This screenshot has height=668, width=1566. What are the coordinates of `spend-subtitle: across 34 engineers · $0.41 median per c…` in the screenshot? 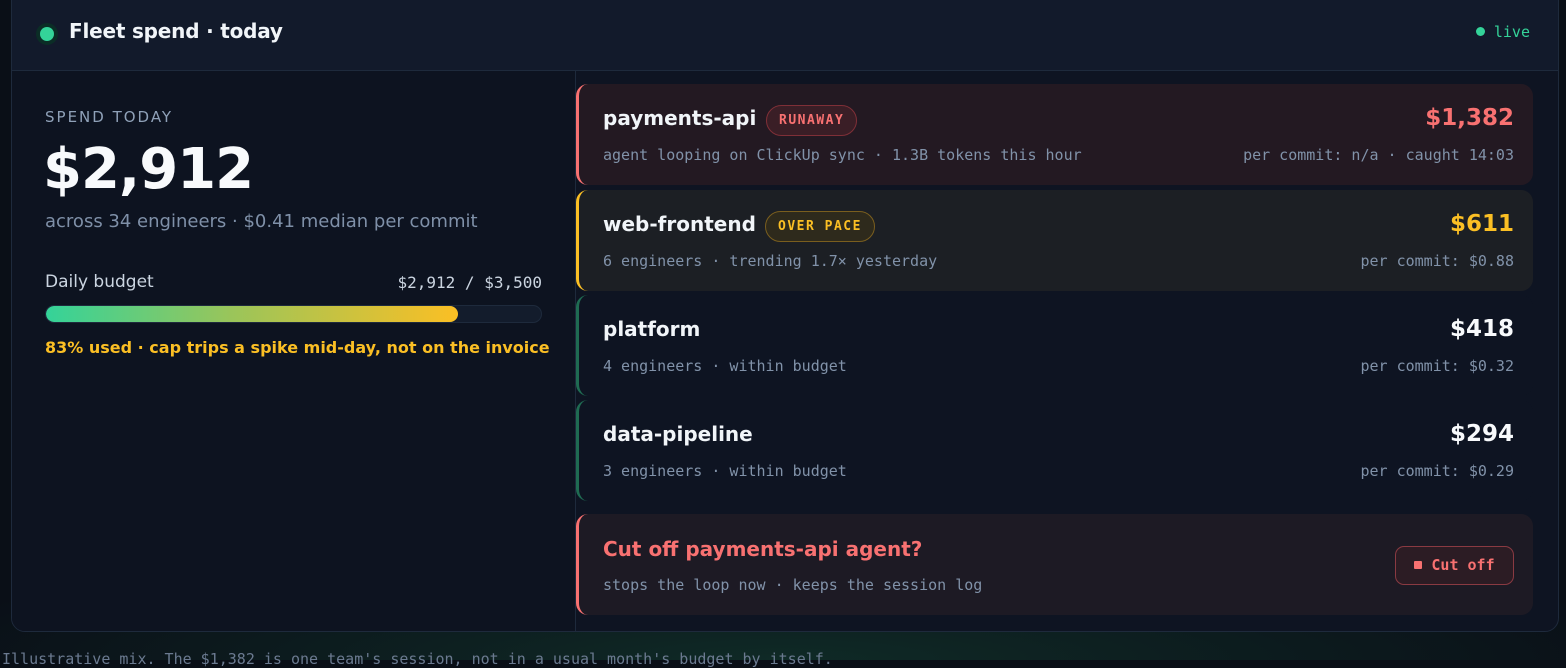 It's located at (261, 221).